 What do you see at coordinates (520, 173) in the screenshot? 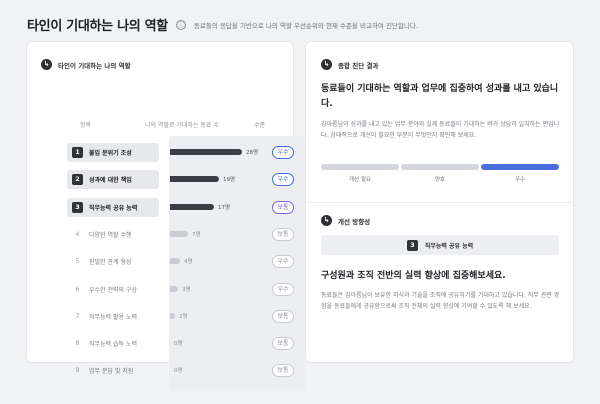
I see `scale-segment-excellent: 우수` at bounding box center [520, 173].